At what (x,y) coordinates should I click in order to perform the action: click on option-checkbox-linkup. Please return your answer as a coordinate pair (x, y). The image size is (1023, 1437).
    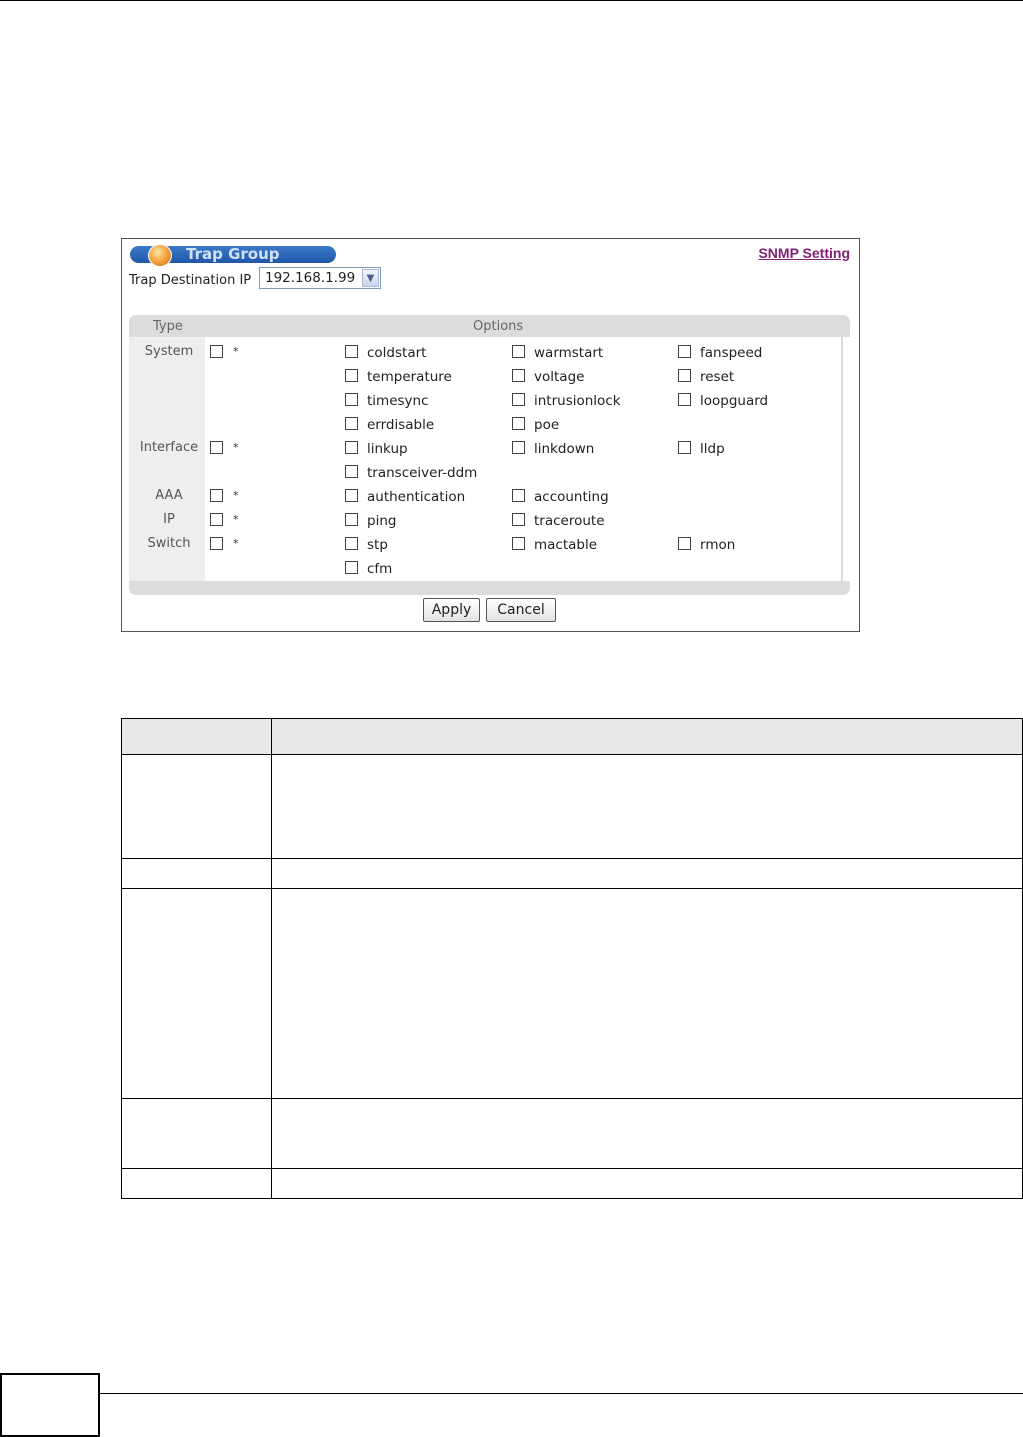
    Looking at the image, I should click on (351, 447).